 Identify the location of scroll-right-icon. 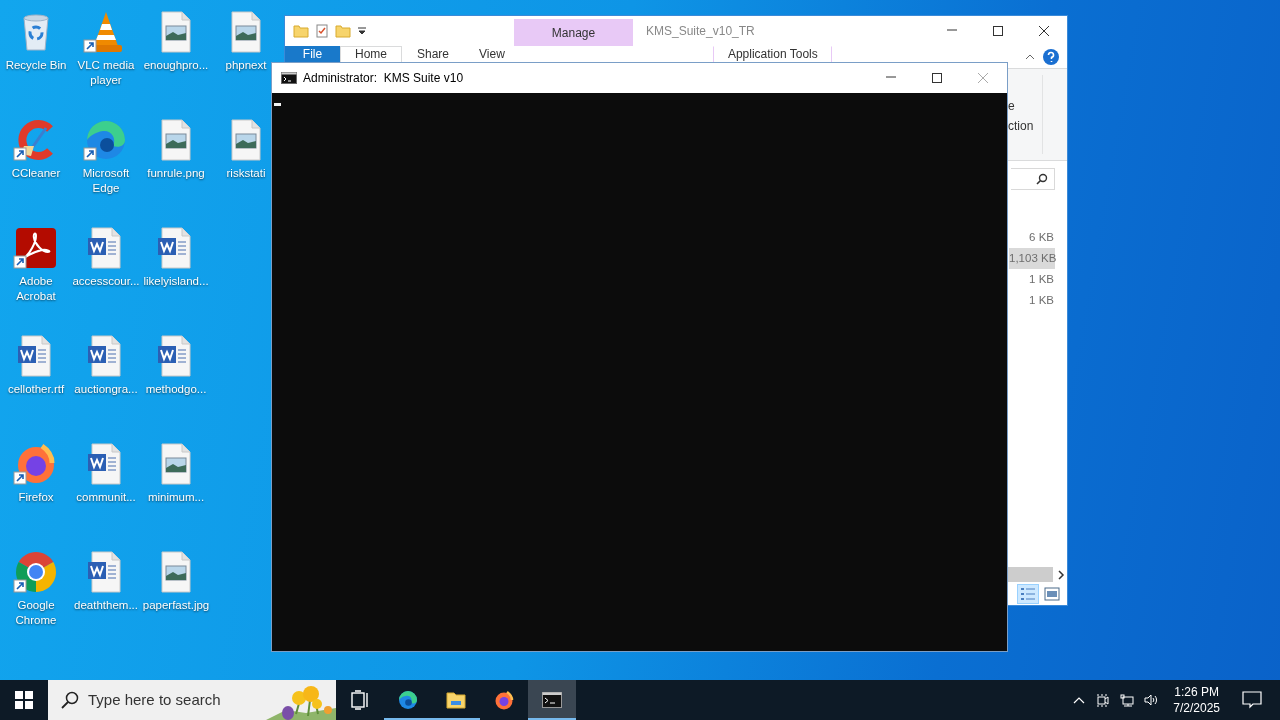
(1061, 574).